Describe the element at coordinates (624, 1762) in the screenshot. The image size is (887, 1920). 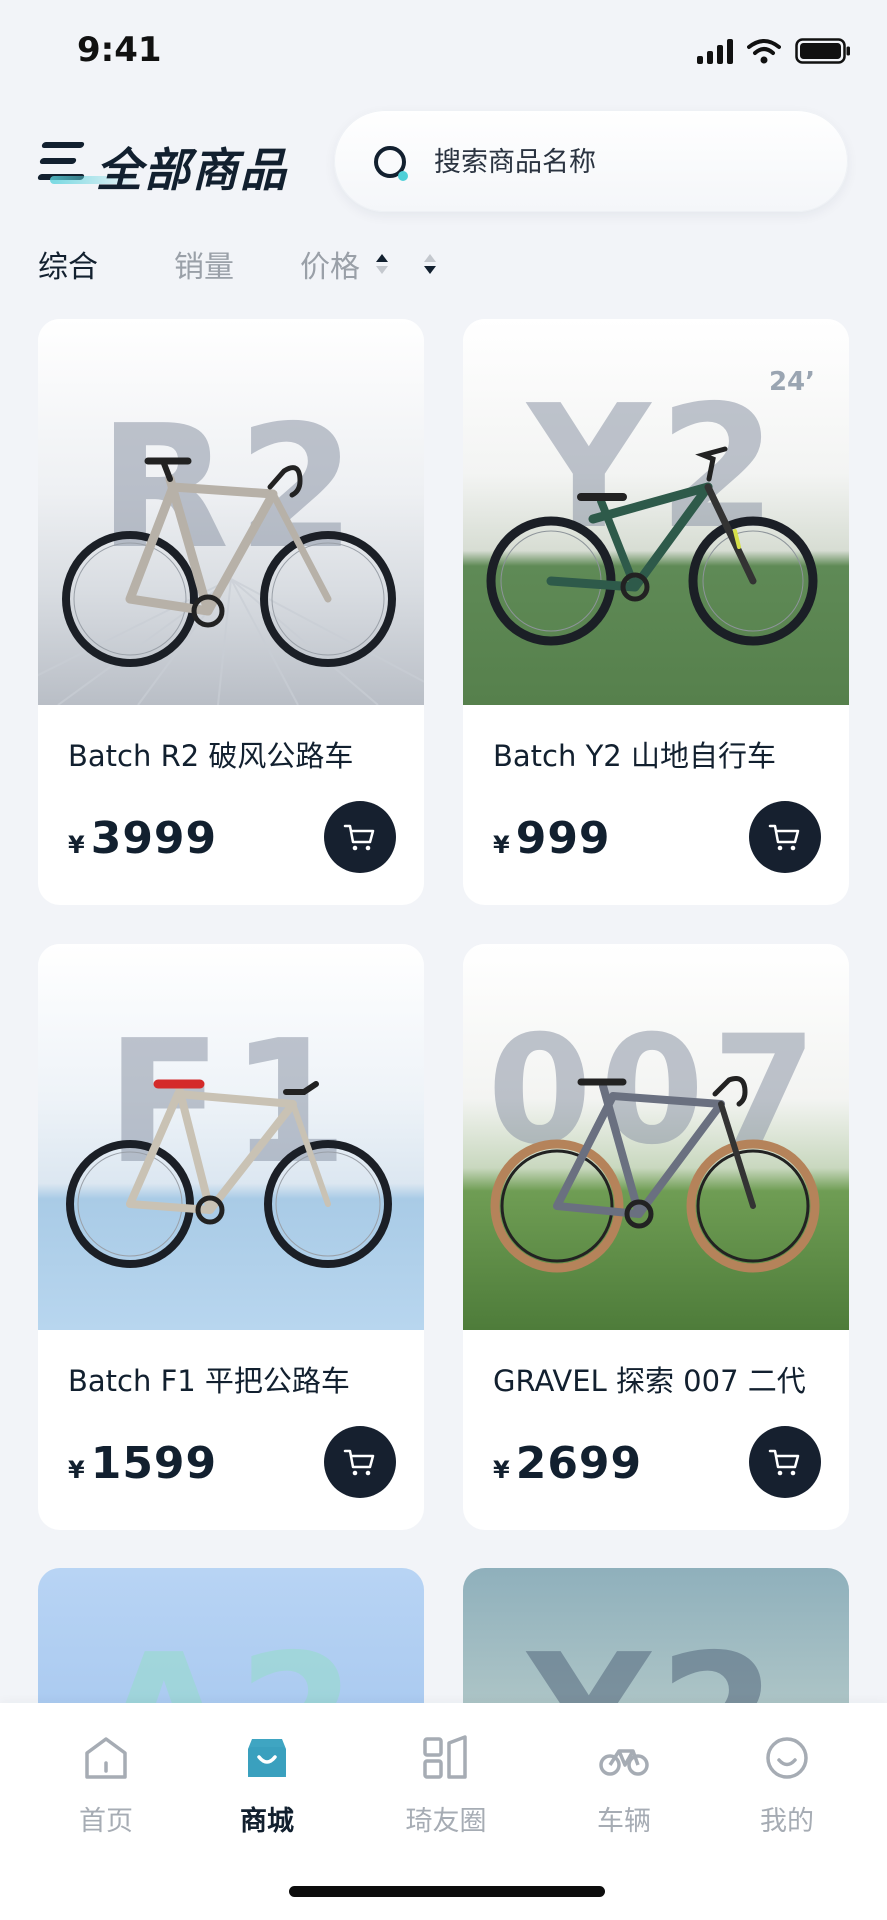
I see `bicycle-icon` at that location.